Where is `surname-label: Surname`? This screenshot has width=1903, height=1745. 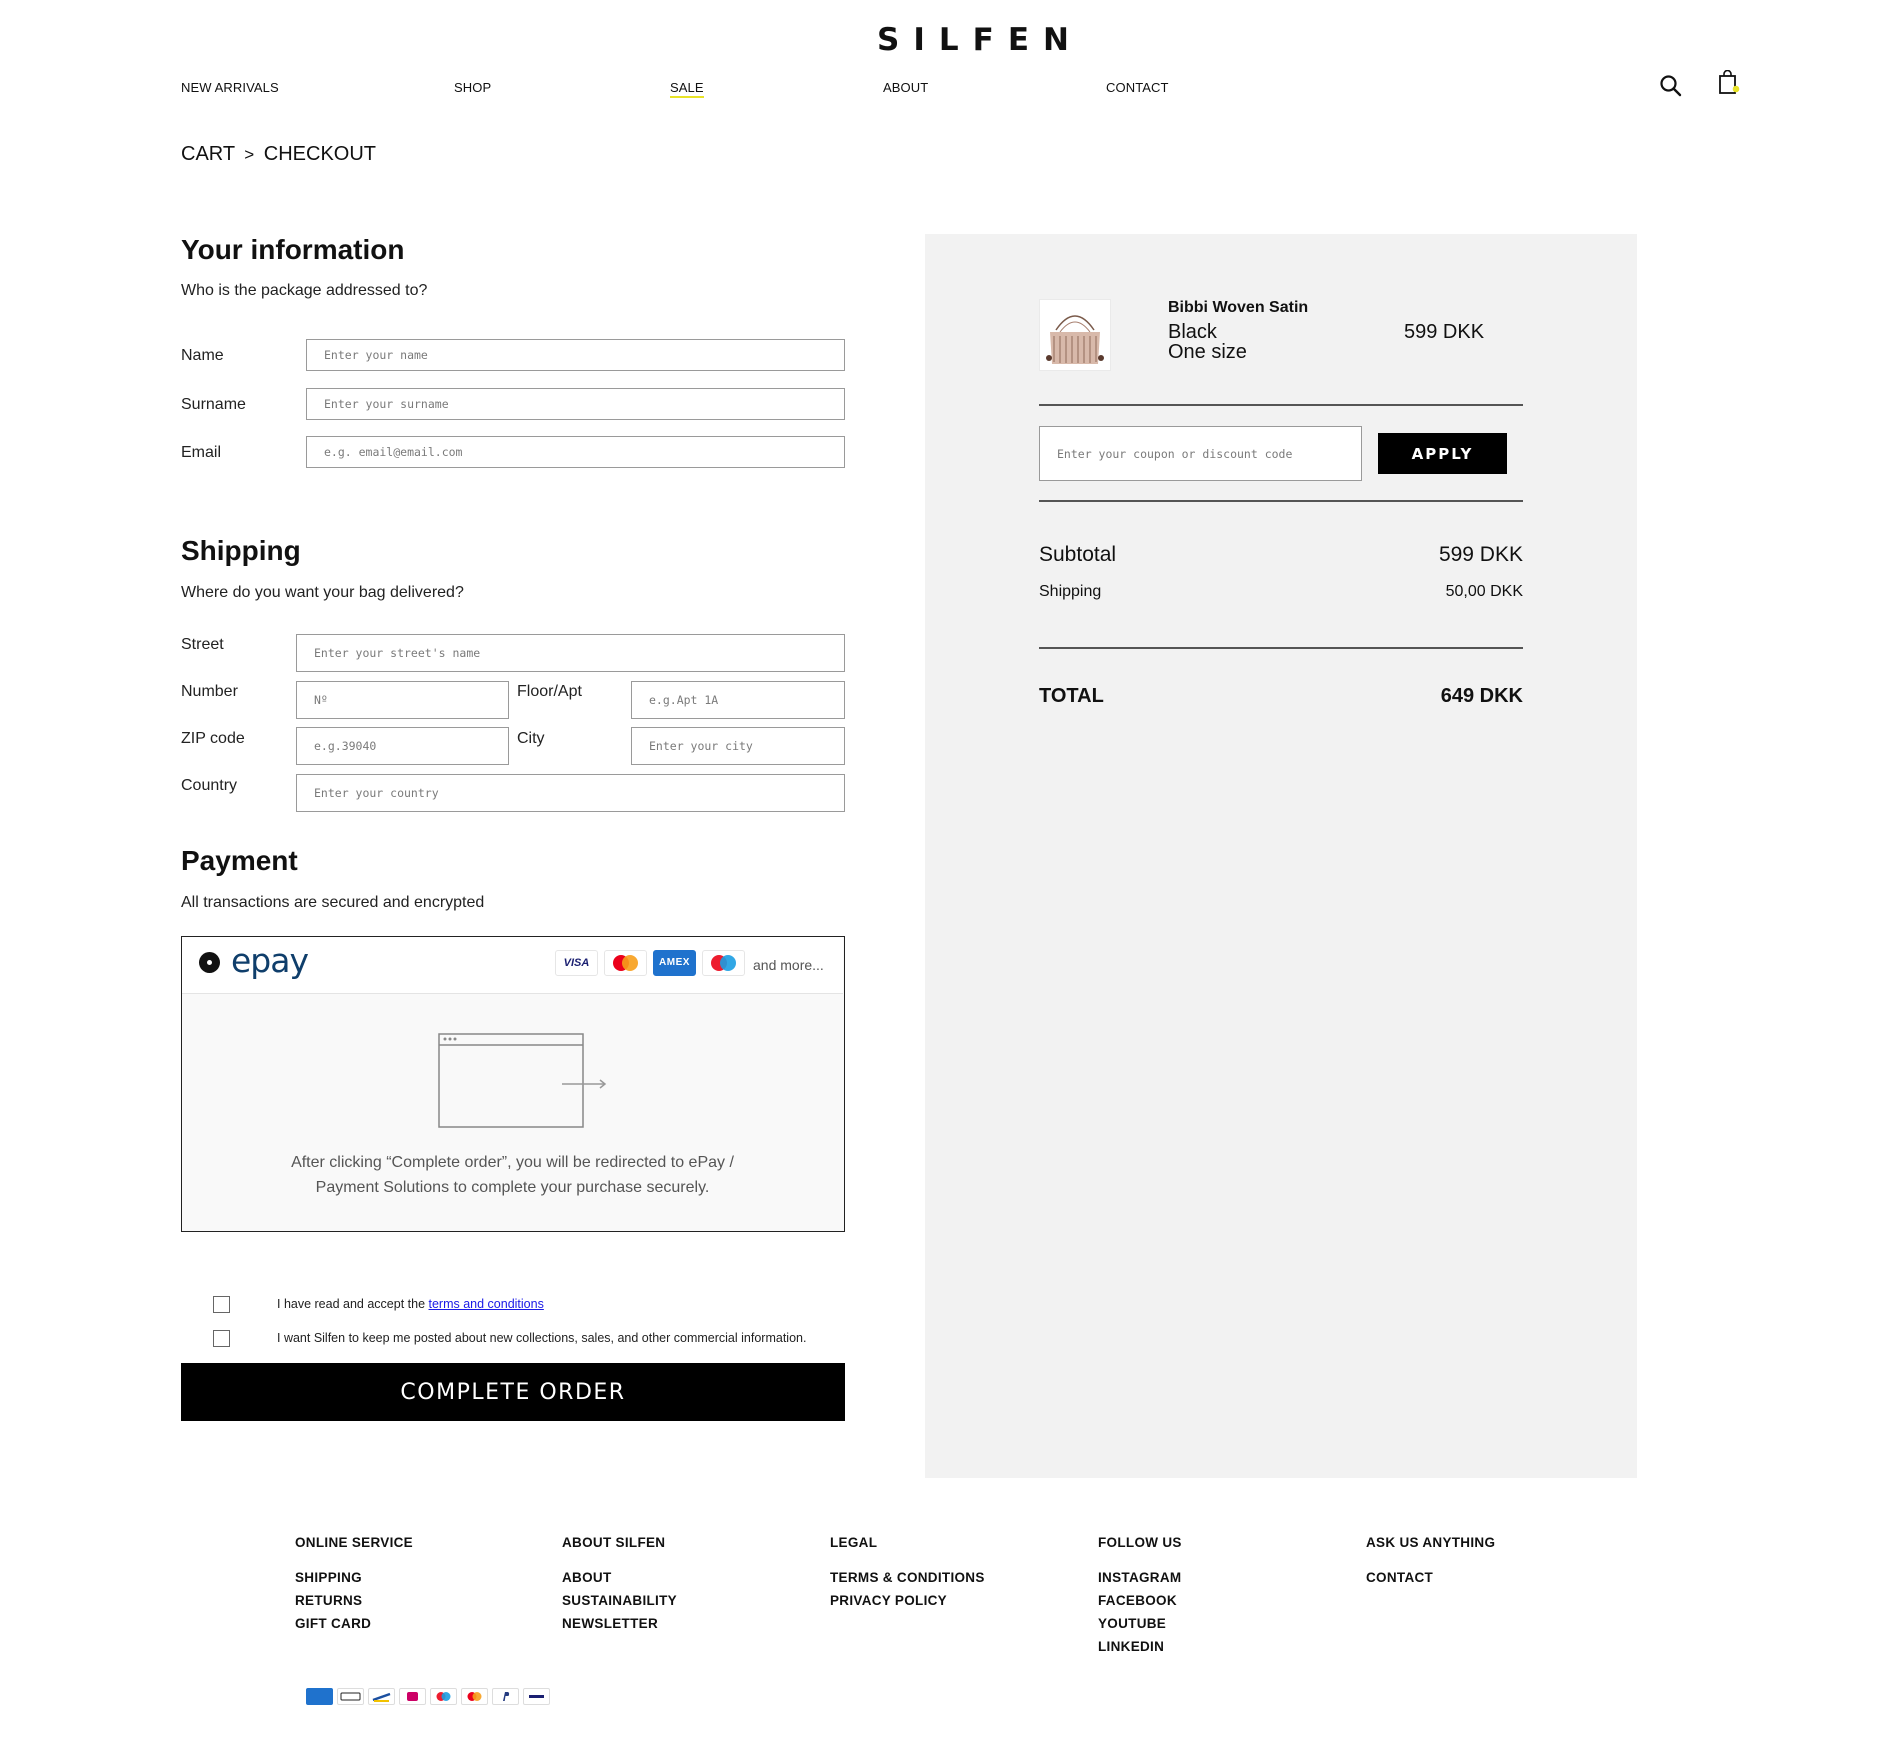 surname-label: Surname is located at coordinates (213, 404).